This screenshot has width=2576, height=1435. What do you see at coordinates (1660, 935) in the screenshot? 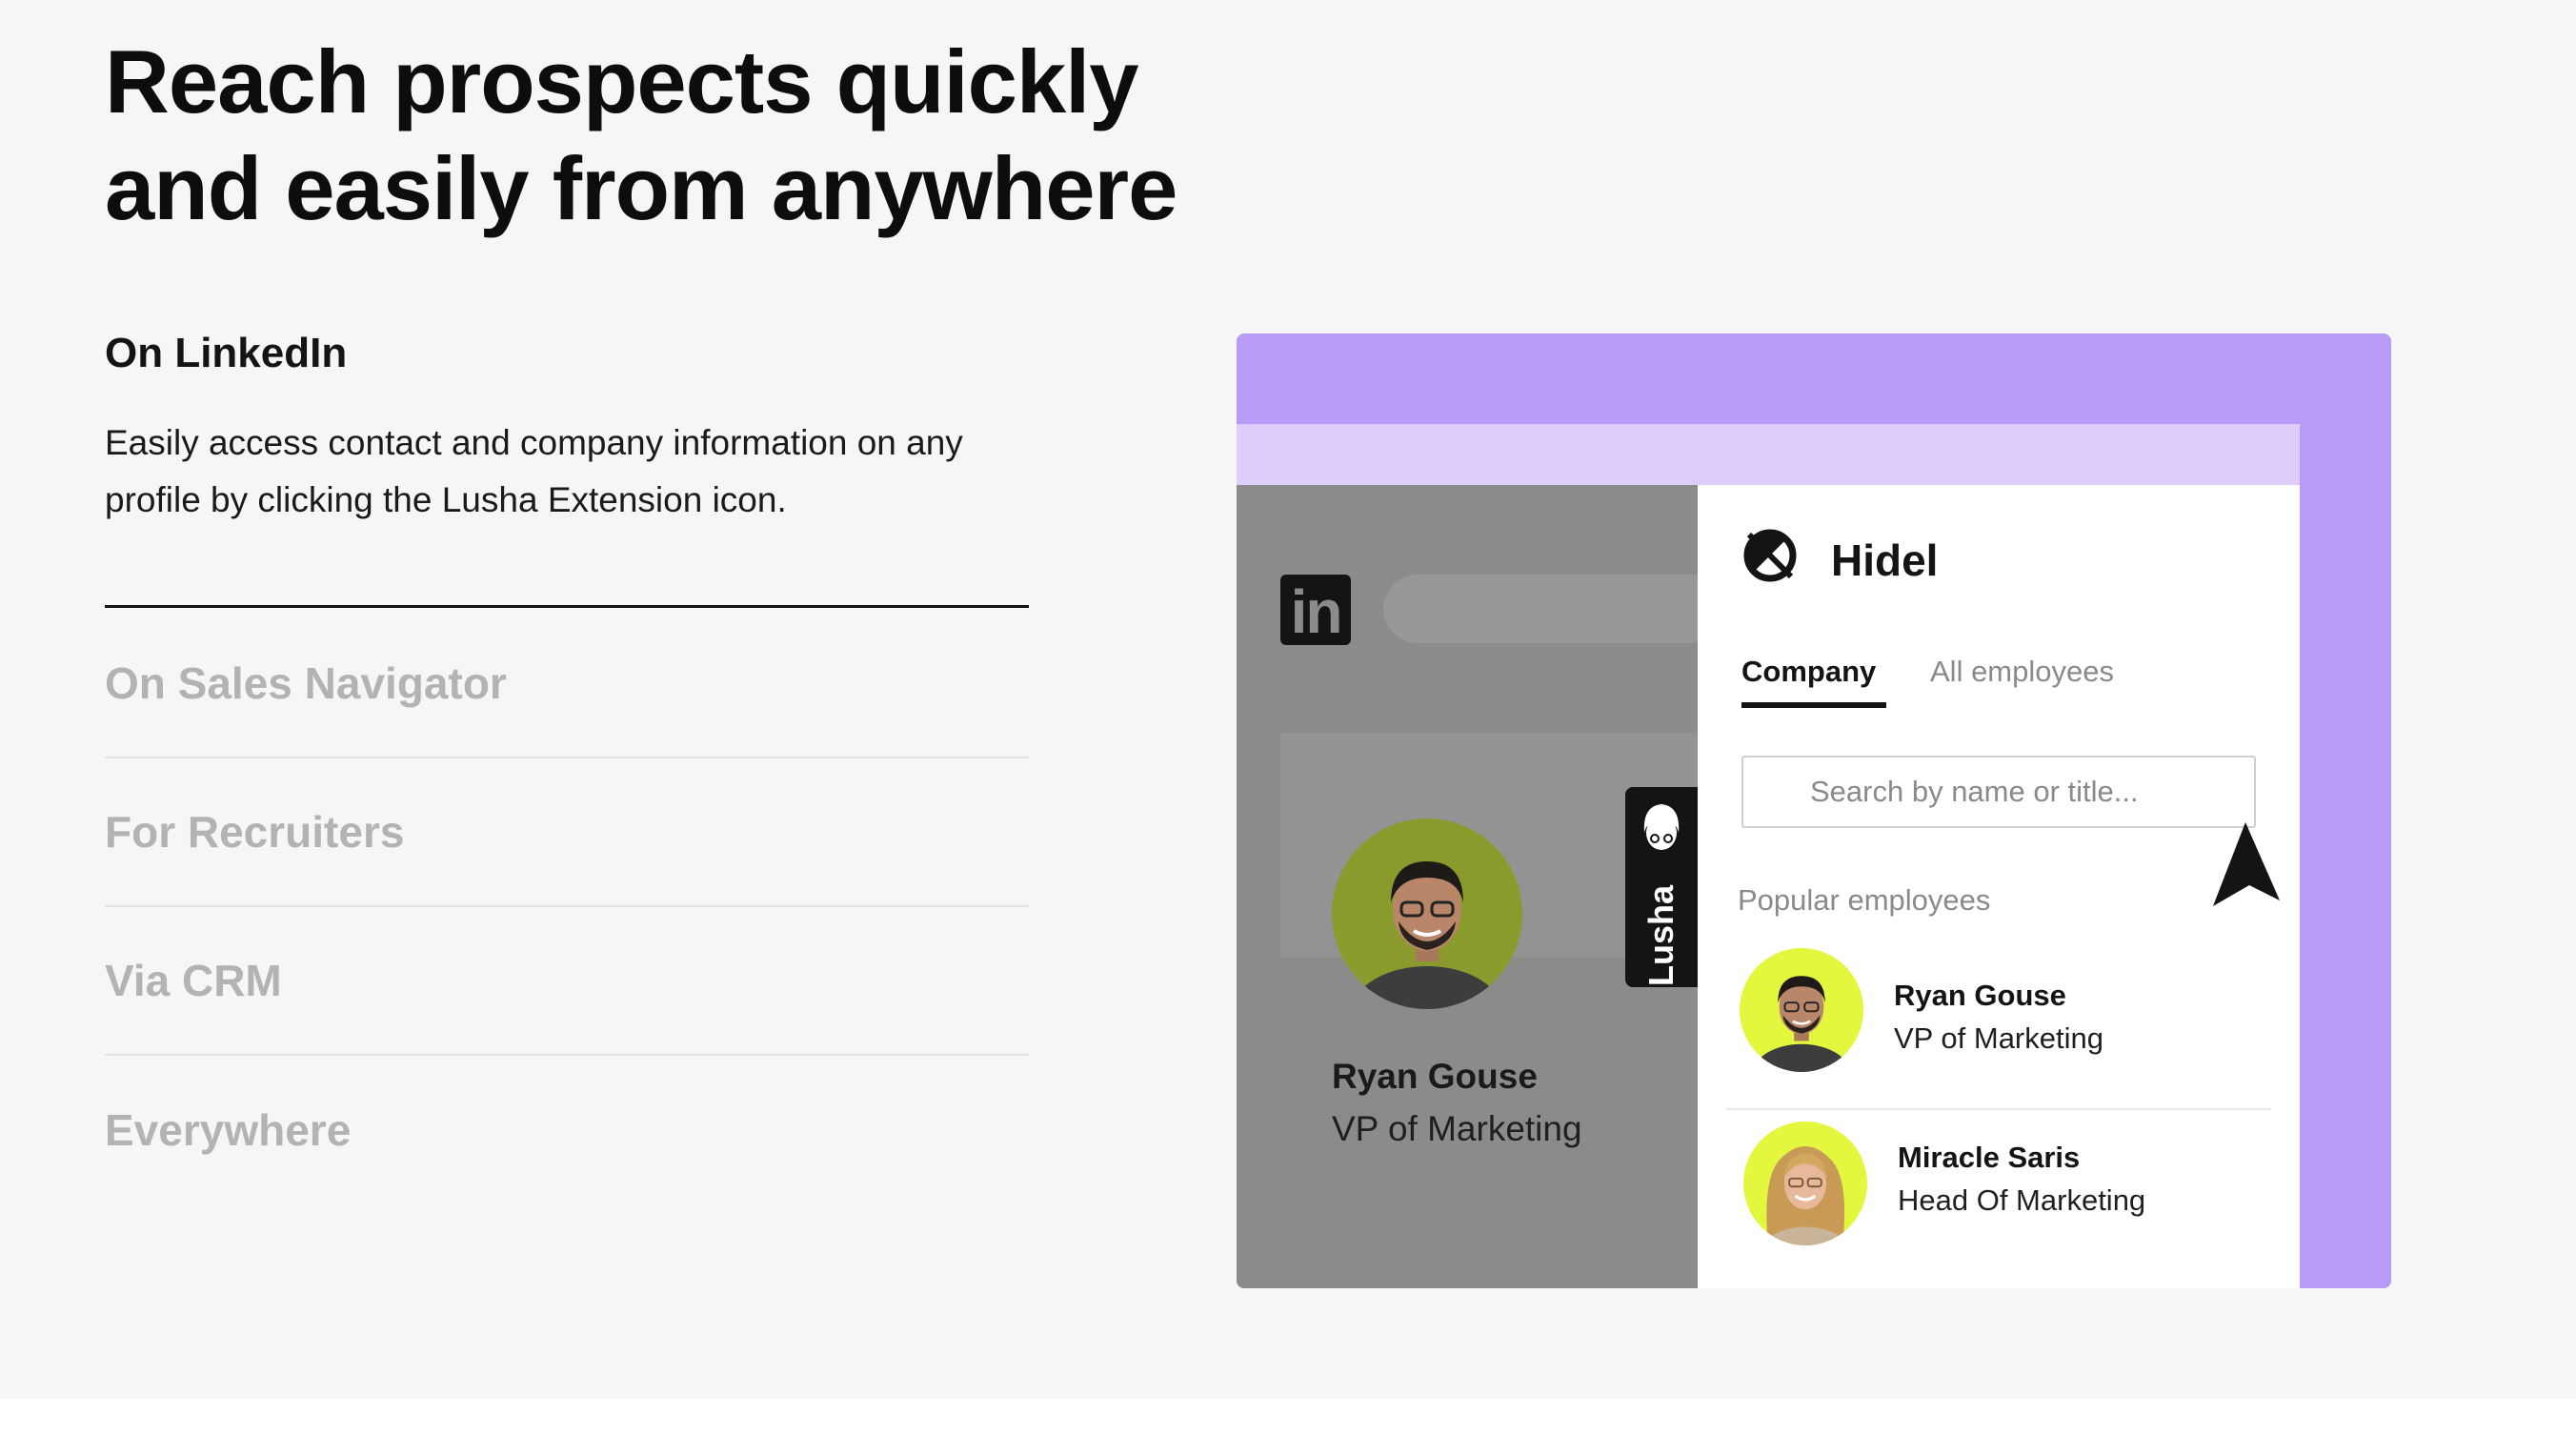
I see `lusha-tab-label: Lusha` at bounding box center [1660, 935].